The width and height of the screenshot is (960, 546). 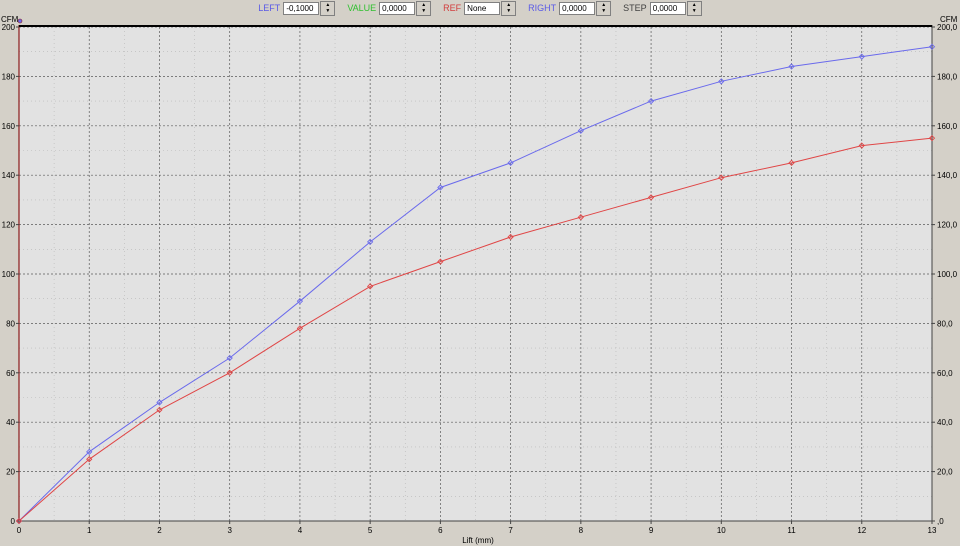 What do you see at coordinates (932, 530) in the screenshot?
I see `x-tick-label: 13` at bounding box center [932, 530].